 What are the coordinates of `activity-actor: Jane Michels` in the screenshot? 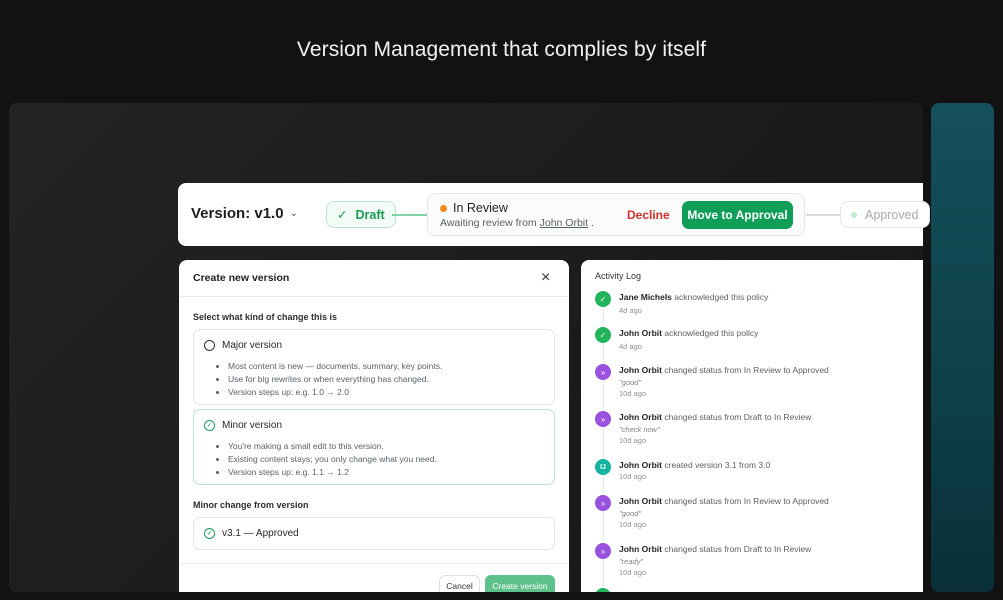 It's located at (645, 297).